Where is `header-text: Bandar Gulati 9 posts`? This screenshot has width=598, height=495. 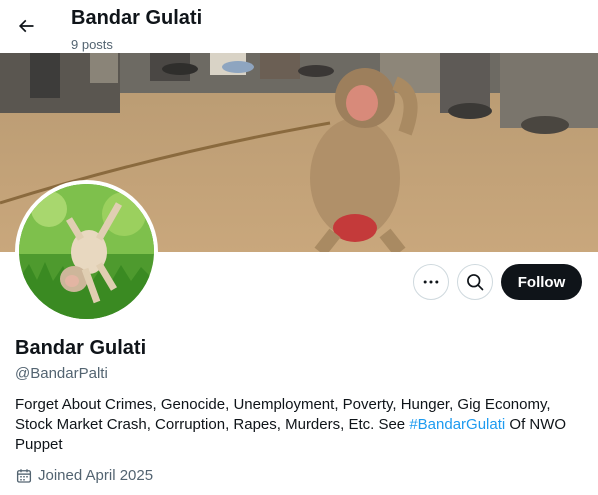
header-text: Bandar Gulati 9 posts is located at coordinates (136, 30).